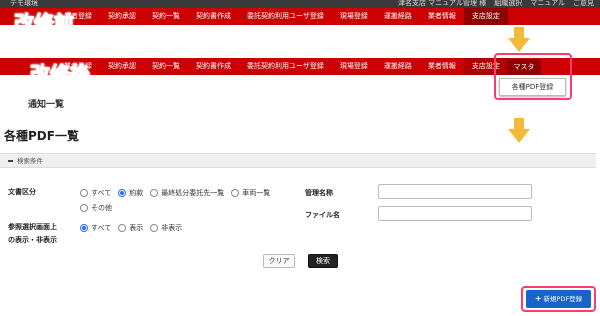  I want to click on nav-item-branch-settings: 支店設定, so click(485, 16).